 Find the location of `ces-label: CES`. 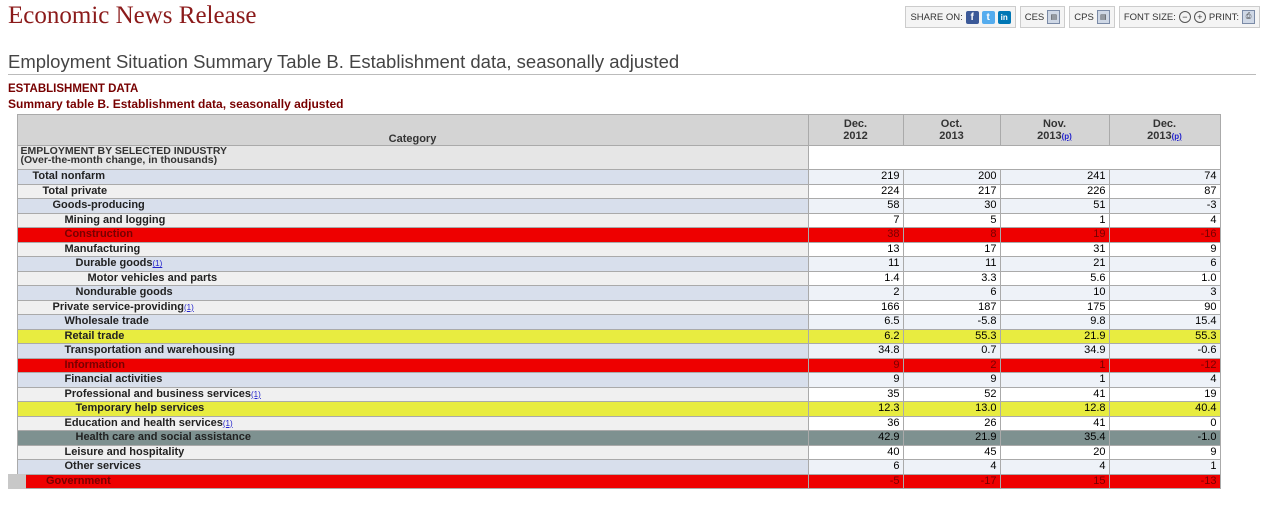

ces-label: CES is located at coordinates (1034, 17).